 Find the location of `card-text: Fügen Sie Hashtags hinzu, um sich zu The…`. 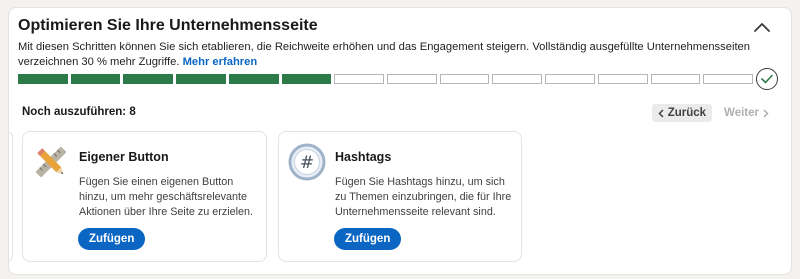

card-text: Fügen Sie Hashtags hinzu, um sich zu The… is located at coordinates (423, 197).